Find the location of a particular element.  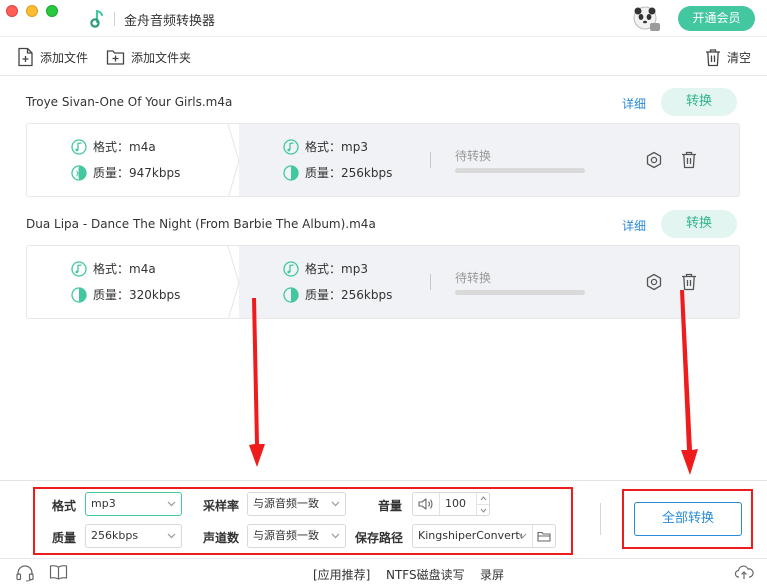

source-info-panel is located at coordinates (133, 160).